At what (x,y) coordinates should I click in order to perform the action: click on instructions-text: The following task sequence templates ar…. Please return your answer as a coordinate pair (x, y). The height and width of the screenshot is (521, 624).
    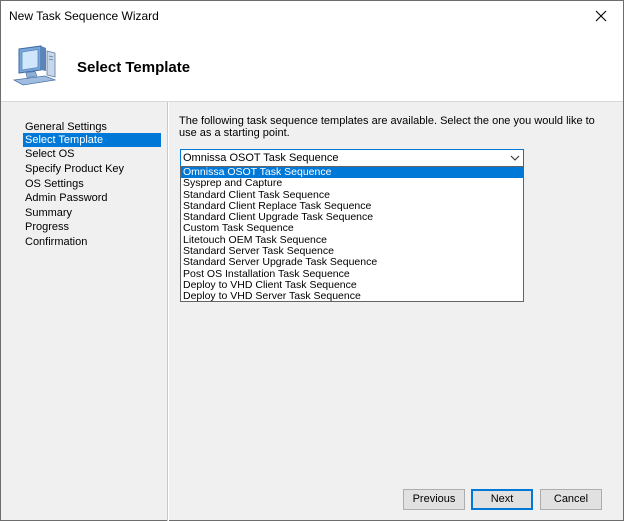
    Looking at the image, I should click on (387, 127).